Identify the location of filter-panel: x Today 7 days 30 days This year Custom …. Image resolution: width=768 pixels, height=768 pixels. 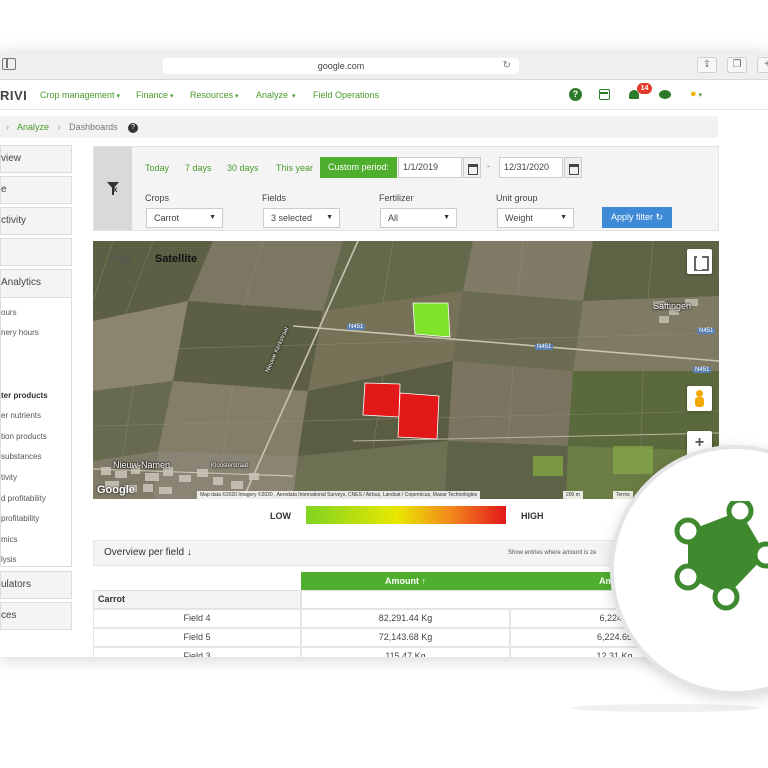
(406, 188).